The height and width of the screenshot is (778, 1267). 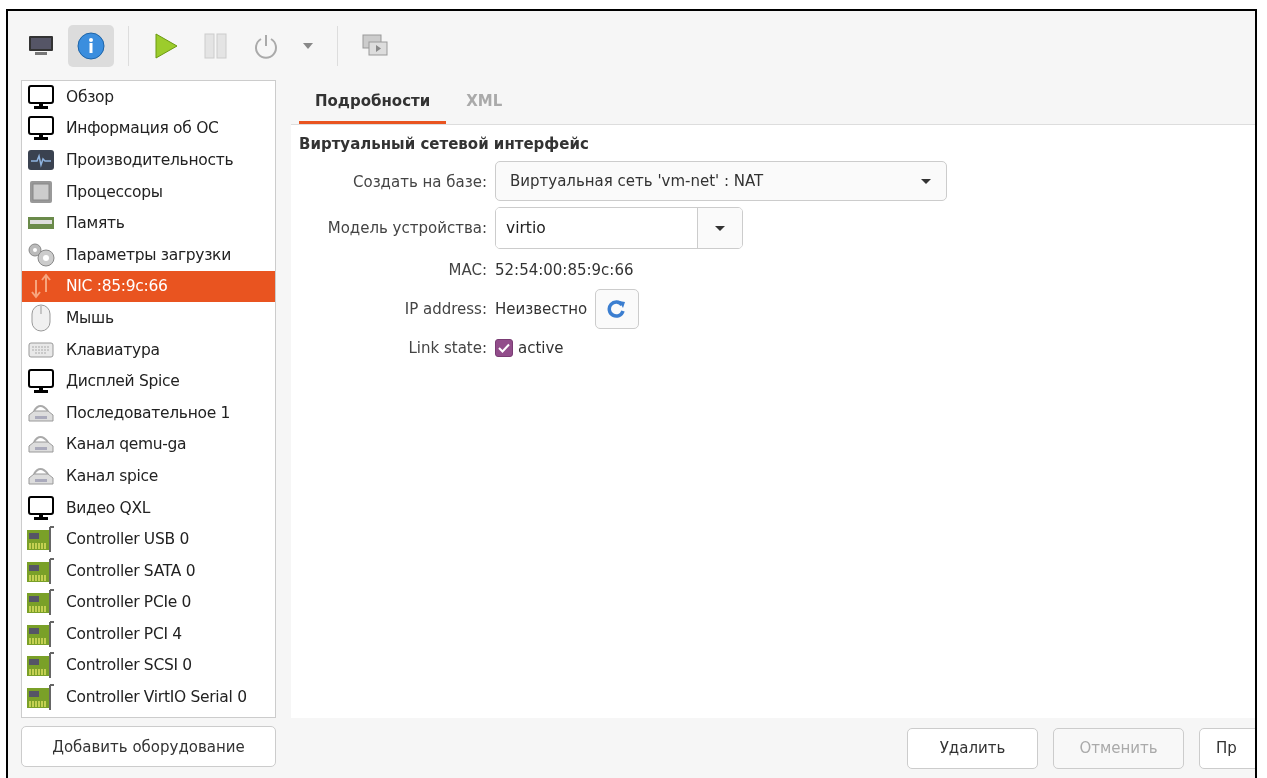 What do you see at coordinates (41, 254) in the screenshot?
I see `gears-icon` at bounding box center [41, 254].